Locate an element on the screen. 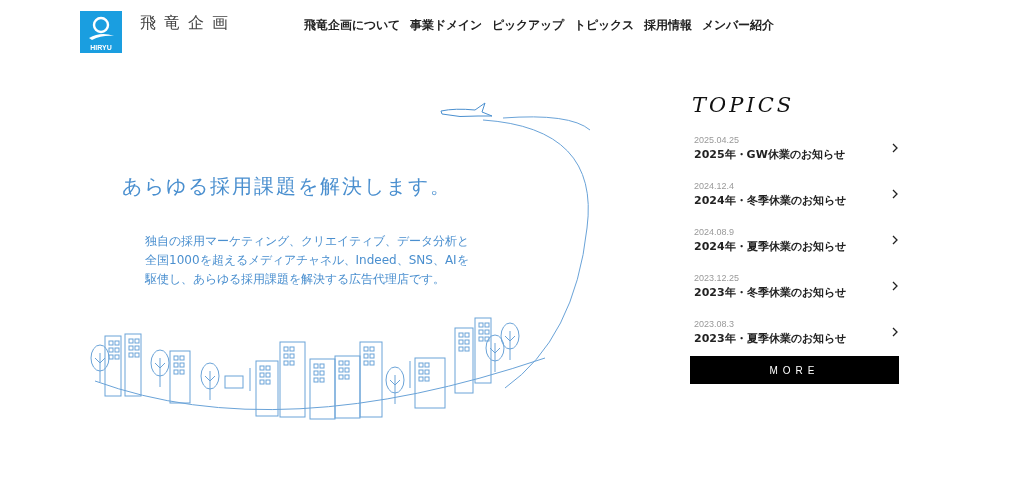  nav-link: メンバー紹介 is located at coordinates (738, 25).